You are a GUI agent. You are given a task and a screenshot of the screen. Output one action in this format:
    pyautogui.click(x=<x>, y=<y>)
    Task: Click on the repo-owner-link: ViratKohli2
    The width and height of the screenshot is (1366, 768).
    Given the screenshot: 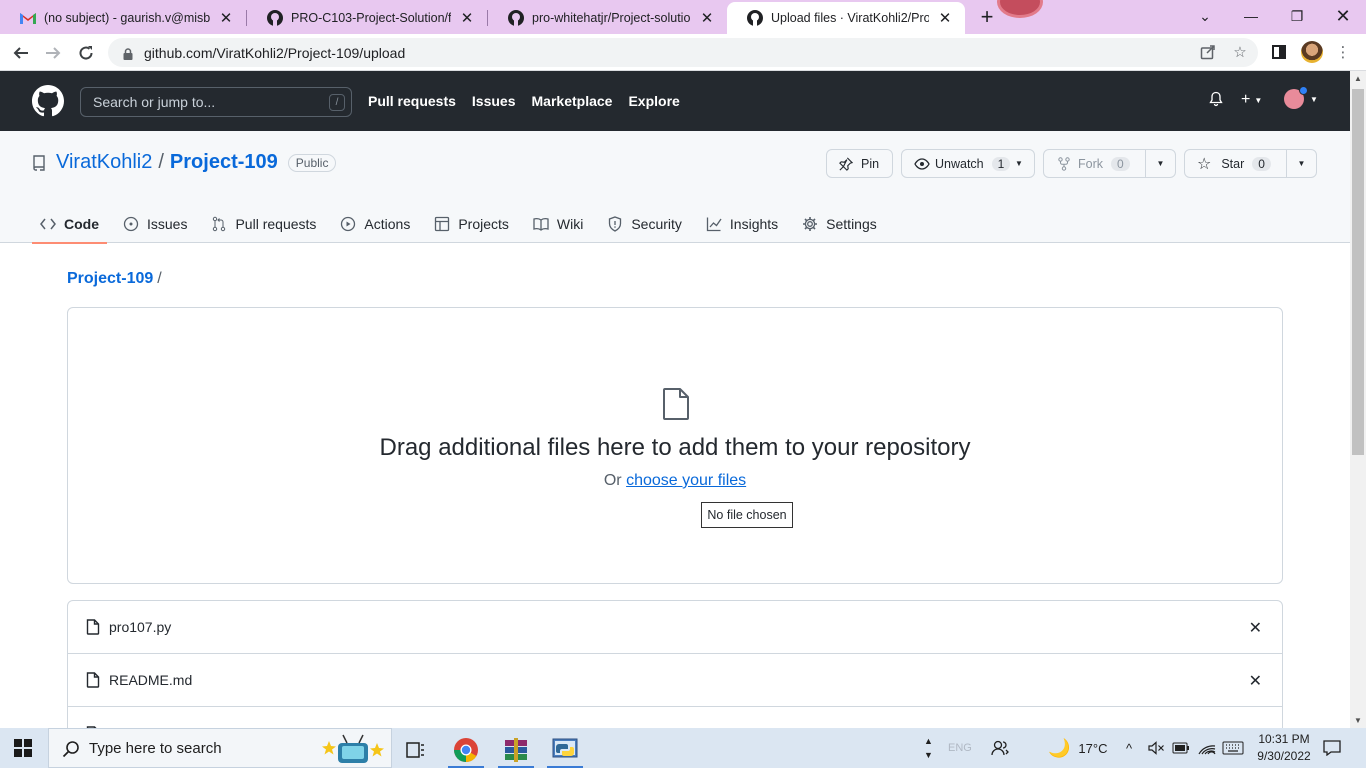 What is the action you would take?
    pyautogui.click(x=104, y=162)
    